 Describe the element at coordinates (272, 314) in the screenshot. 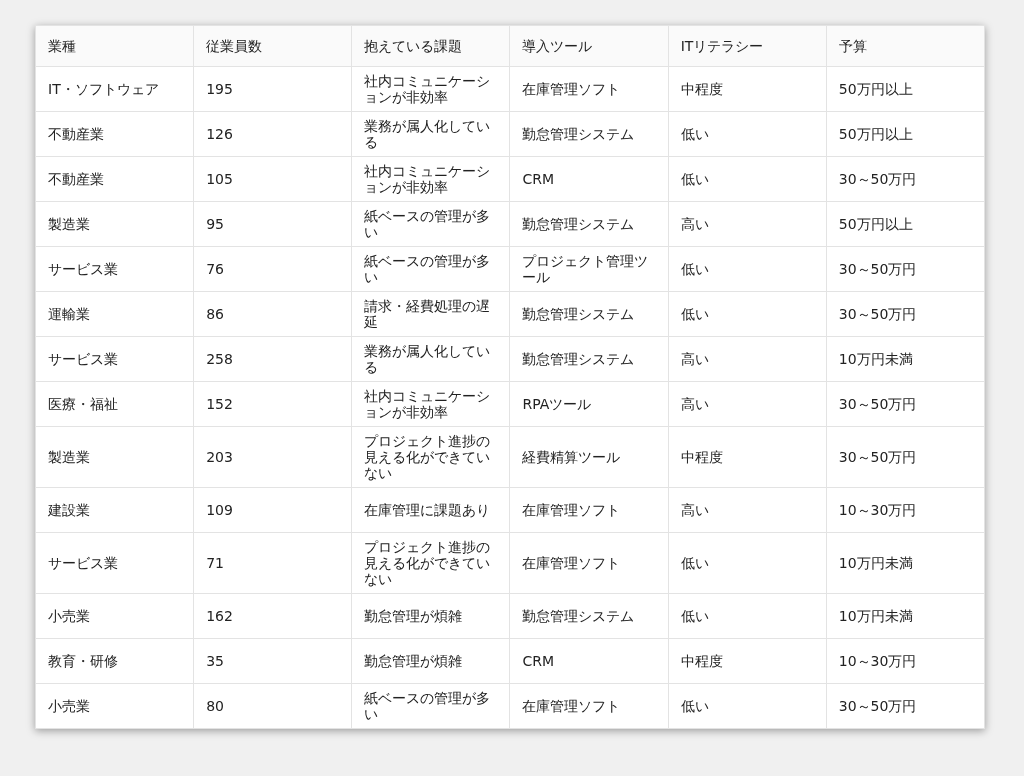

I see `table-cell: 86` at that location.